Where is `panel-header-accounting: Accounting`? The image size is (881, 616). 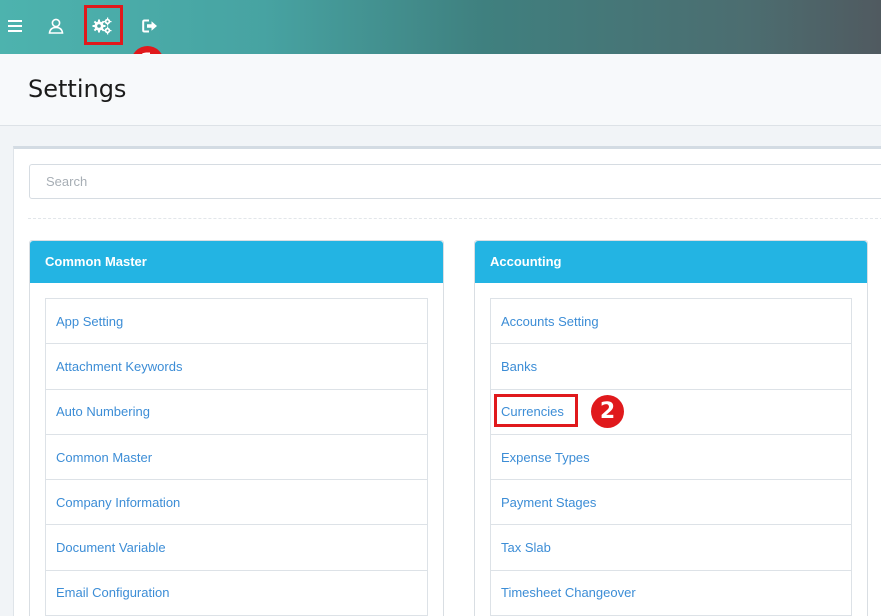
panel-header-accounting: Accounting is located at coordinates (671, 262).